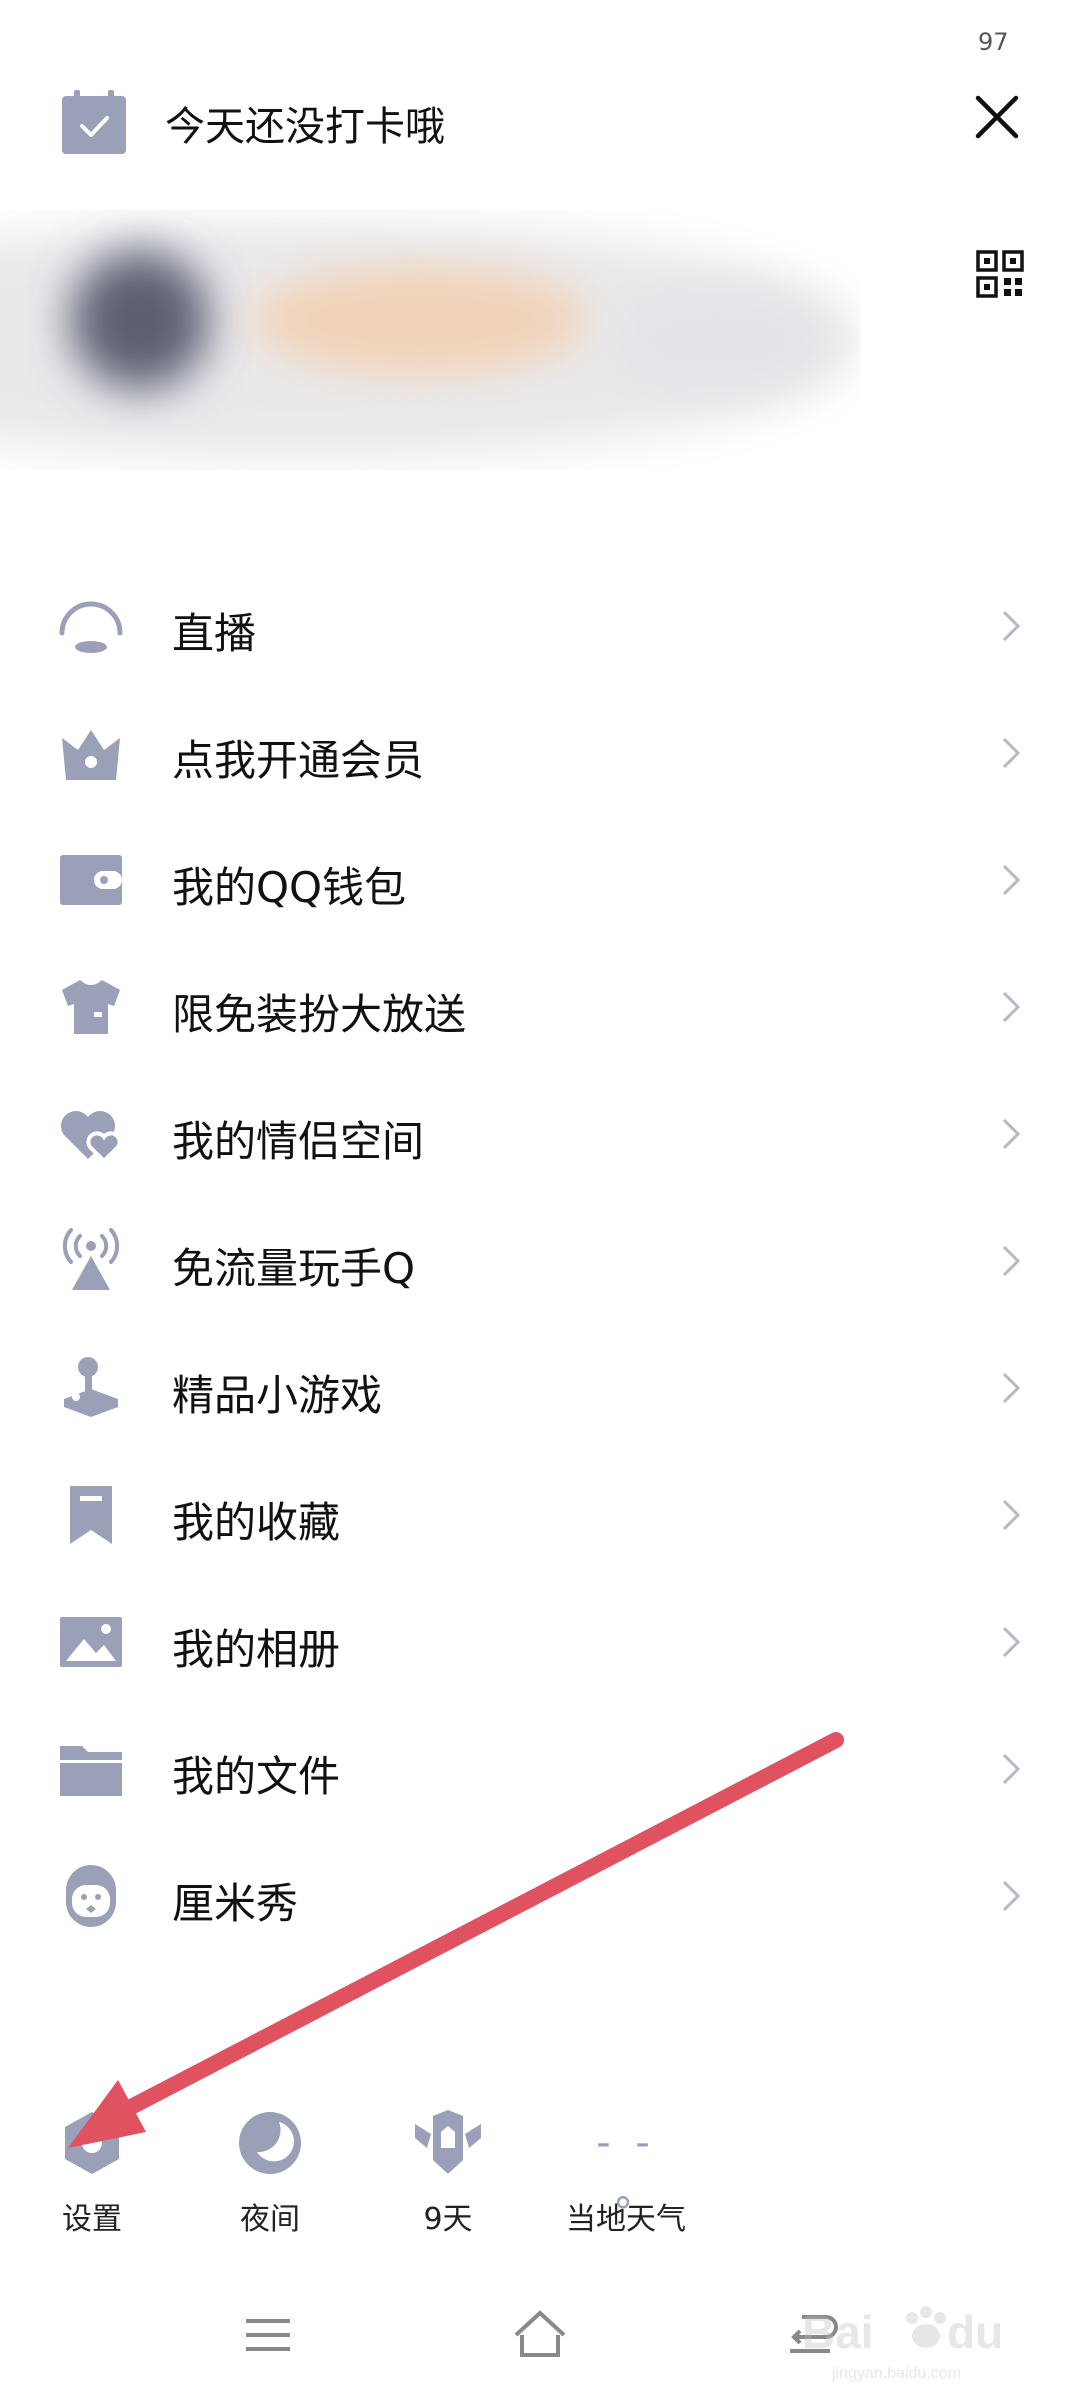  I want to click on close-icon, so click(997, 117).